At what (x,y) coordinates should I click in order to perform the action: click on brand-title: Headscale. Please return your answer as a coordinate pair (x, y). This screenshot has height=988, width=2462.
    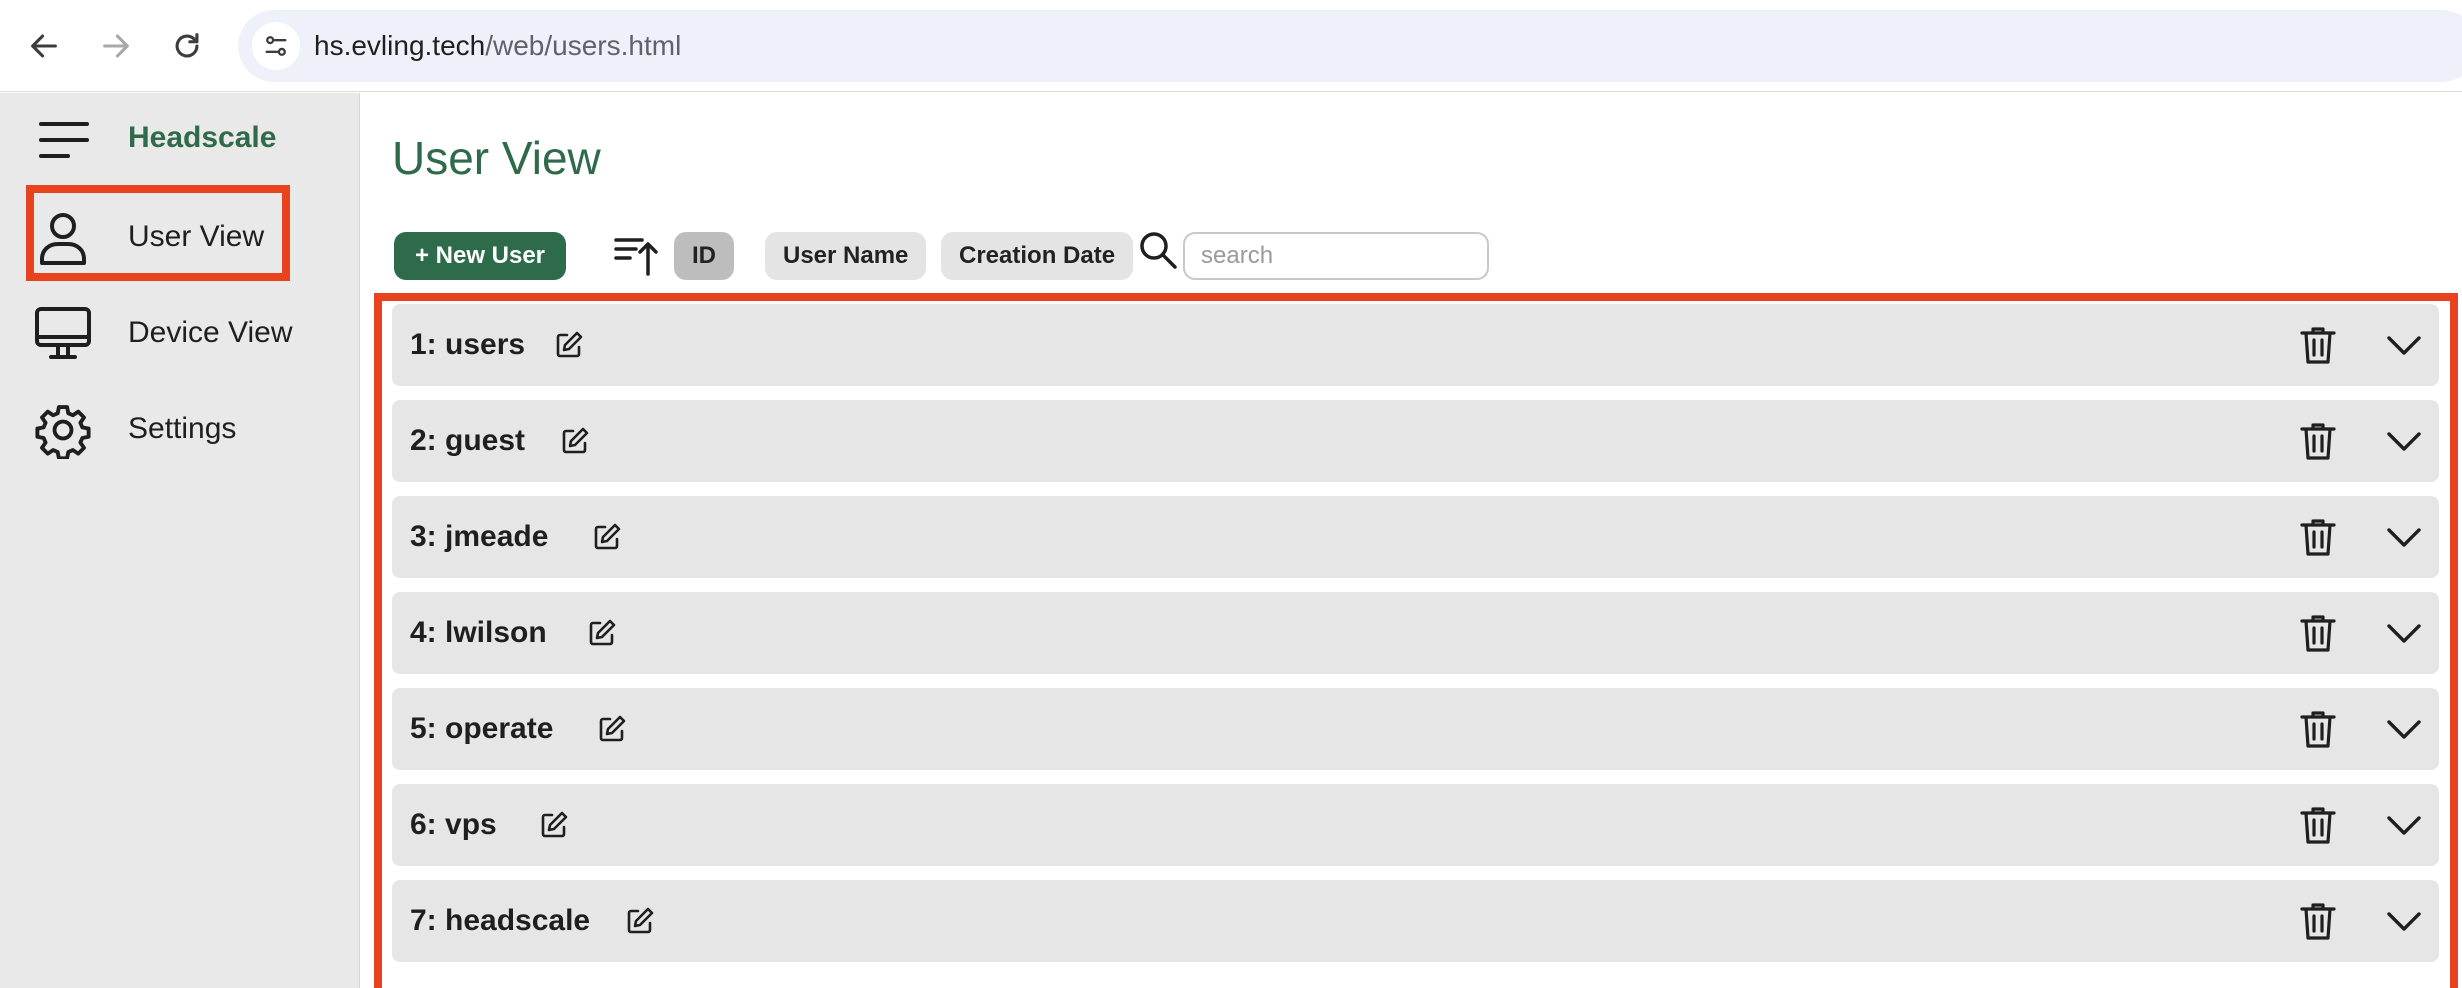
    Looking at the image, I should click on (202, 137).